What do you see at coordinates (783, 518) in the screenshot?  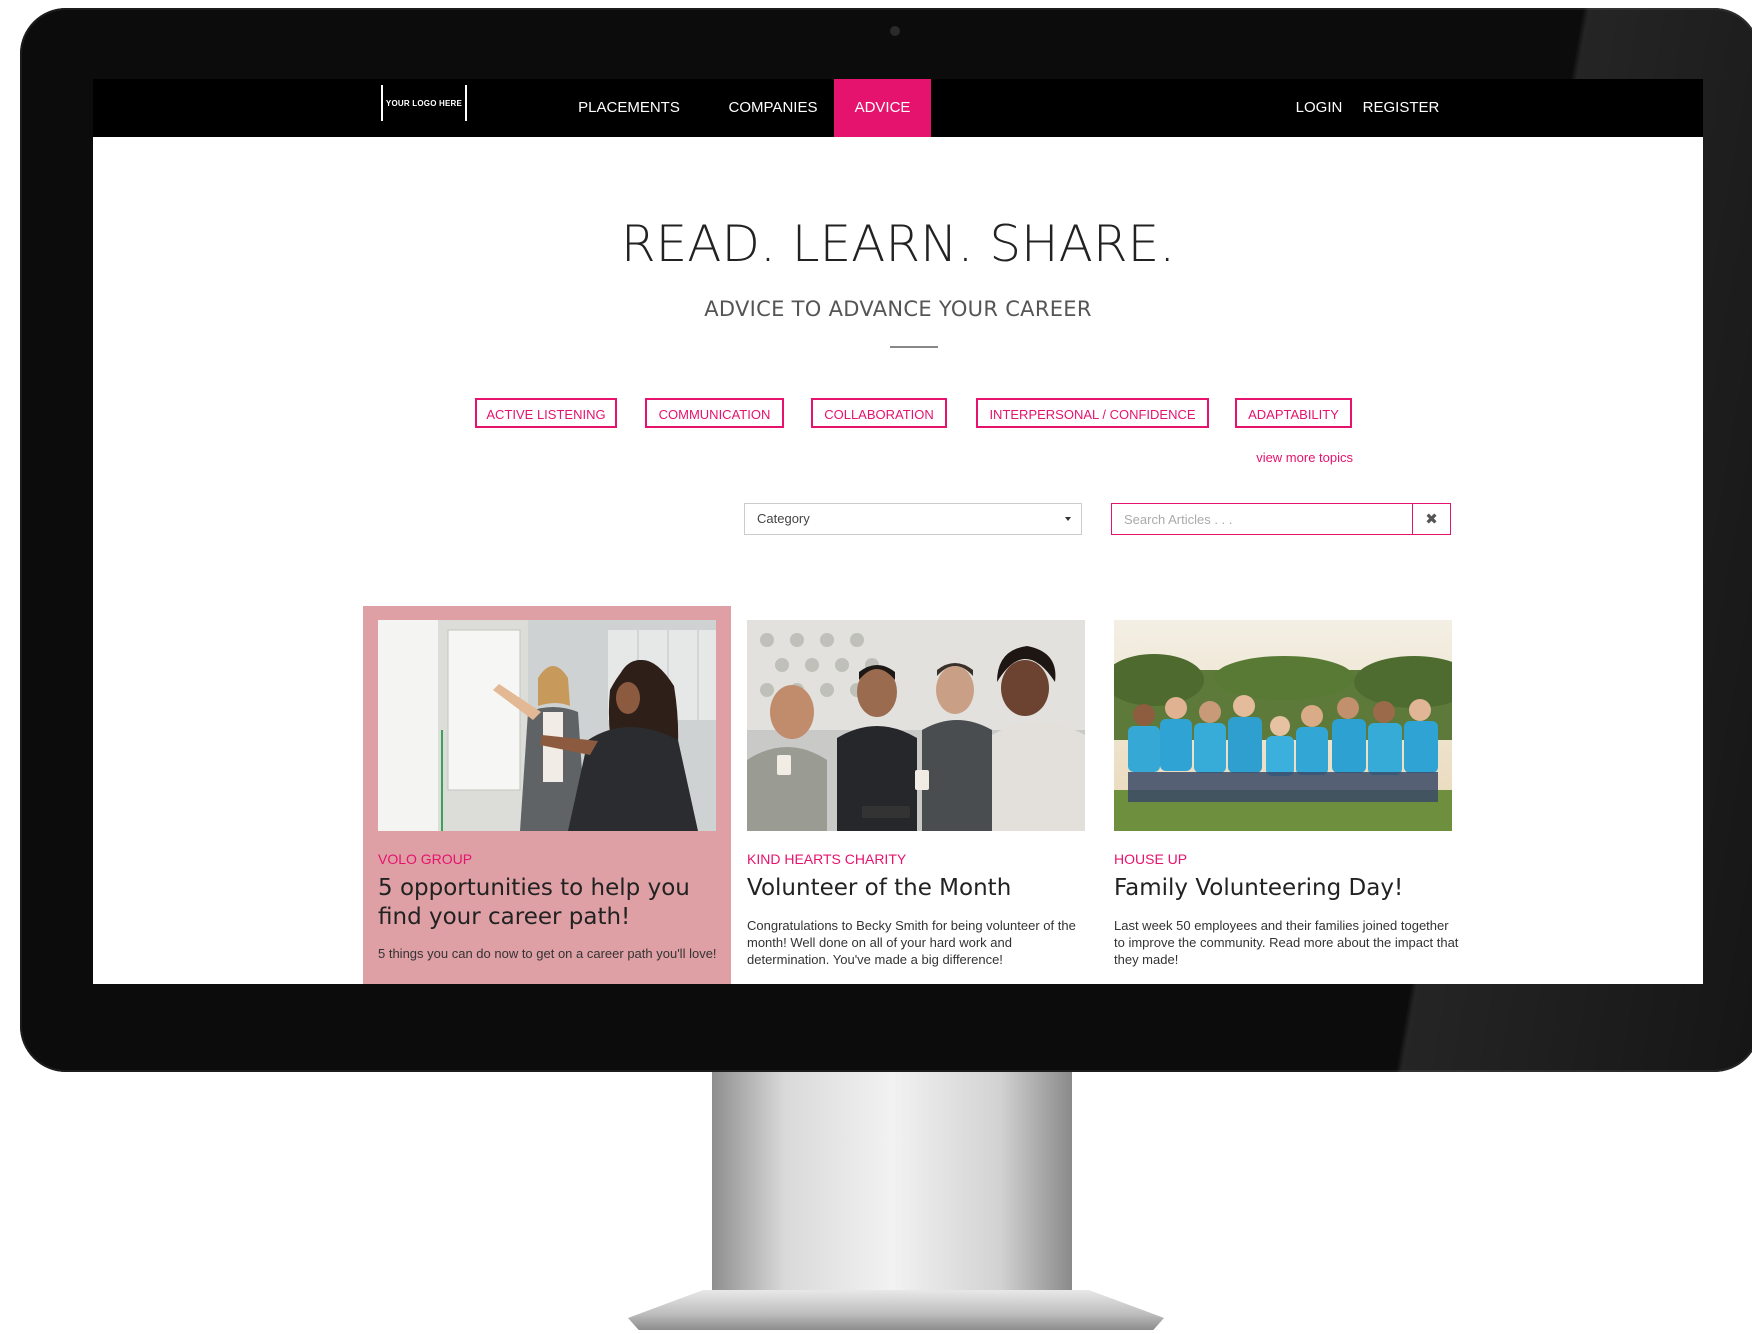 I see `category-select-value: Category` at bounding box center [783, 518].